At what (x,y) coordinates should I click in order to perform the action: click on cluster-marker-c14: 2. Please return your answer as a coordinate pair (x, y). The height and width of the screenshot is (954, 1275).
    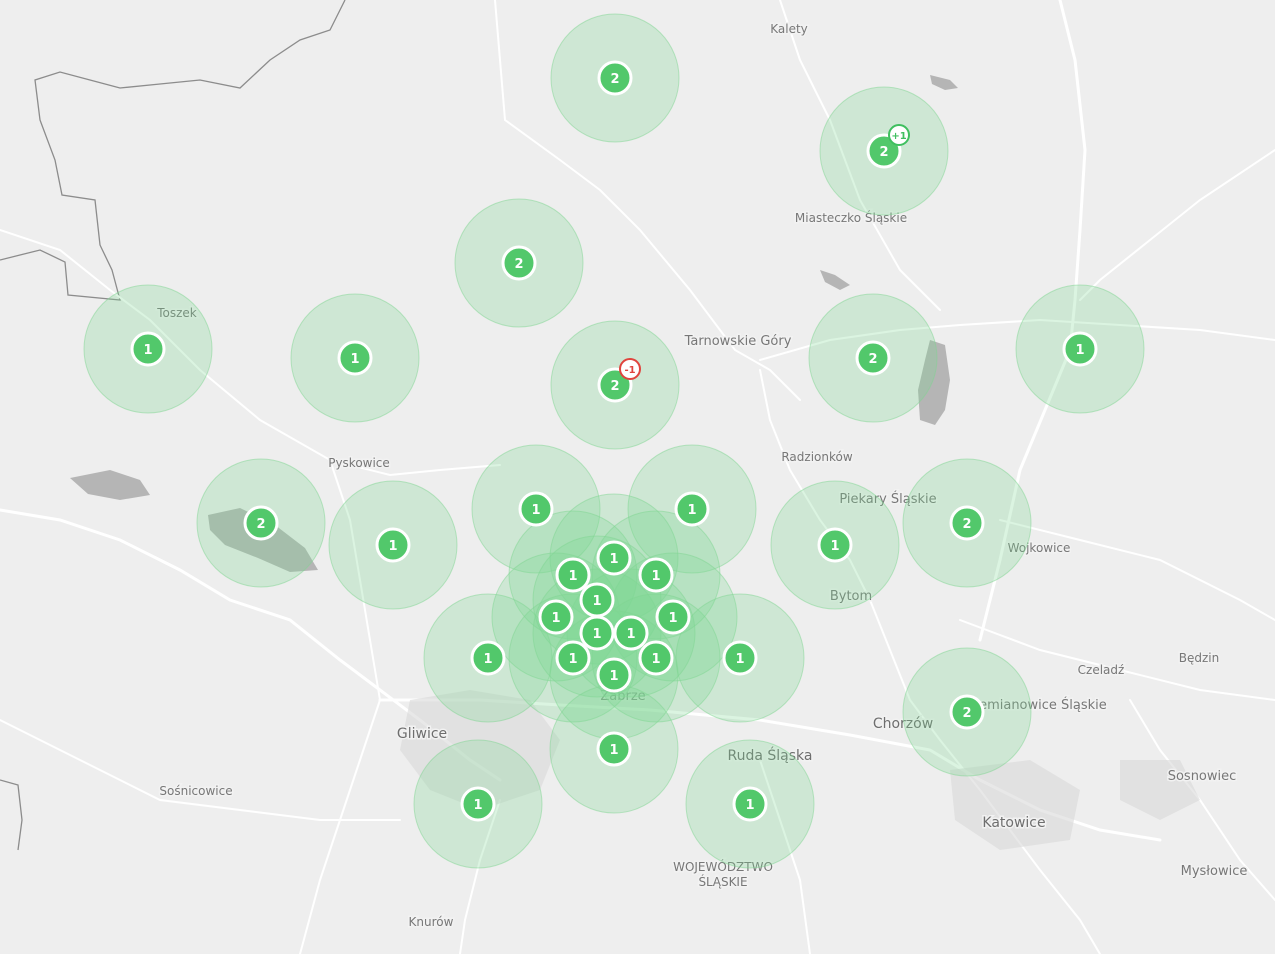
    Looking at the image, I should click on (967, 523).